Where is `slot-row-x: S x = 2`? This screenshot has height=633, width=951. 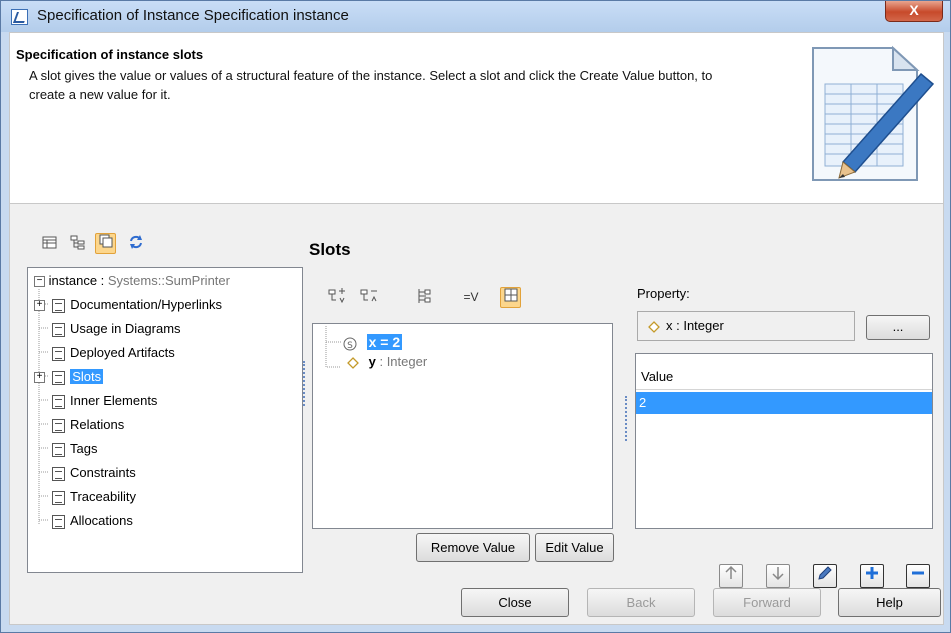
slot-row-x: S x = 2 is located at coordinates (373, 342).